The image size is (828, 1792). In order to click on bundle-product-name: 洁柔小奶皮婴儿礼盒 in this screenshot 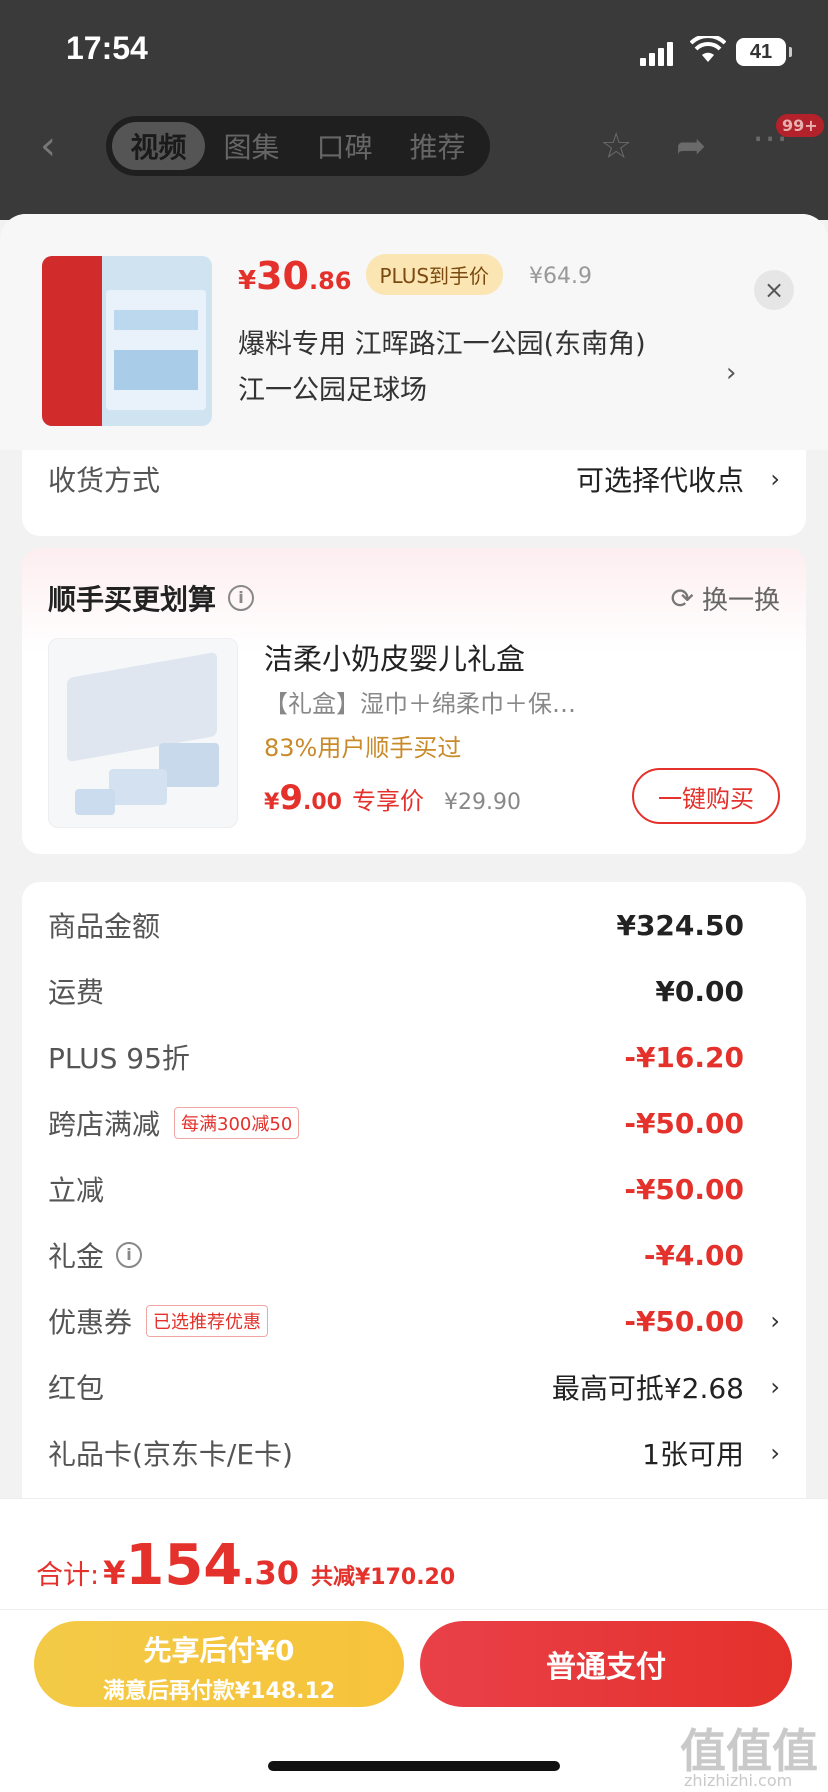, I will do `click(394, 657)`.